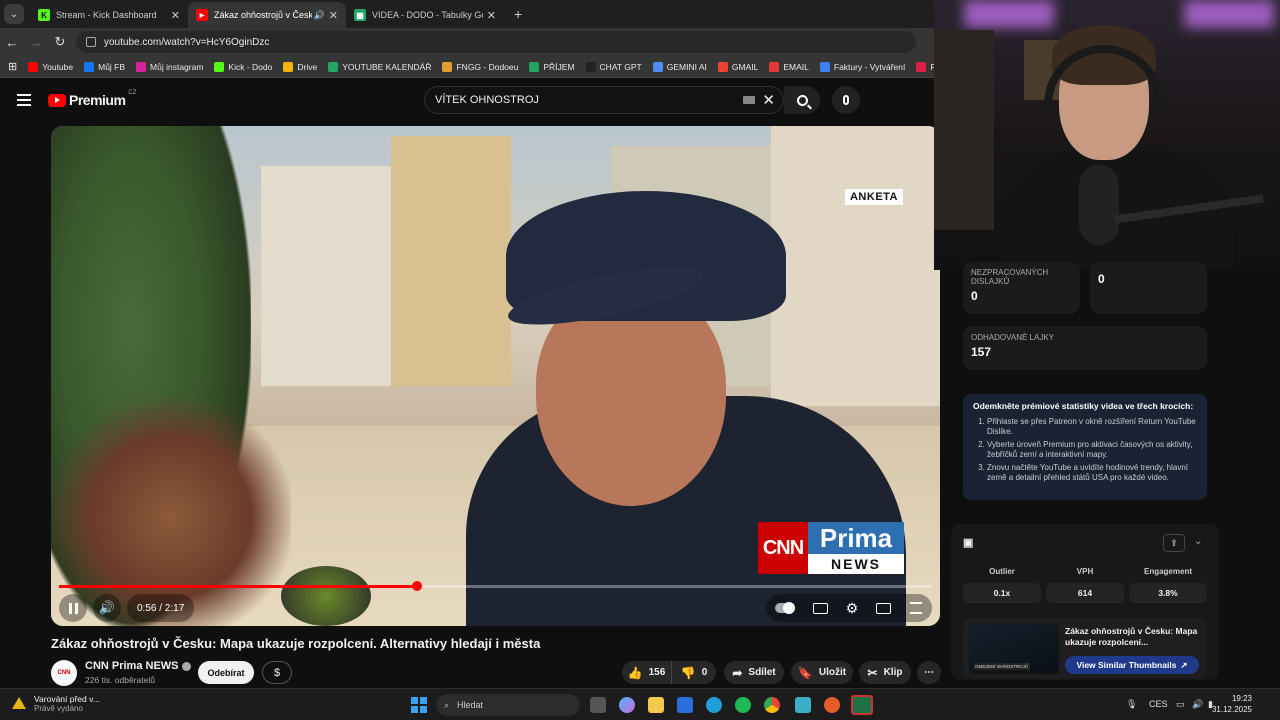 The height and width of the screenshot is (720, 1280). Describe the element at coordinates (831, 548) in the screenshot. I see `cnn-prima-news-logo: CNN Prima NEWS` at that location.